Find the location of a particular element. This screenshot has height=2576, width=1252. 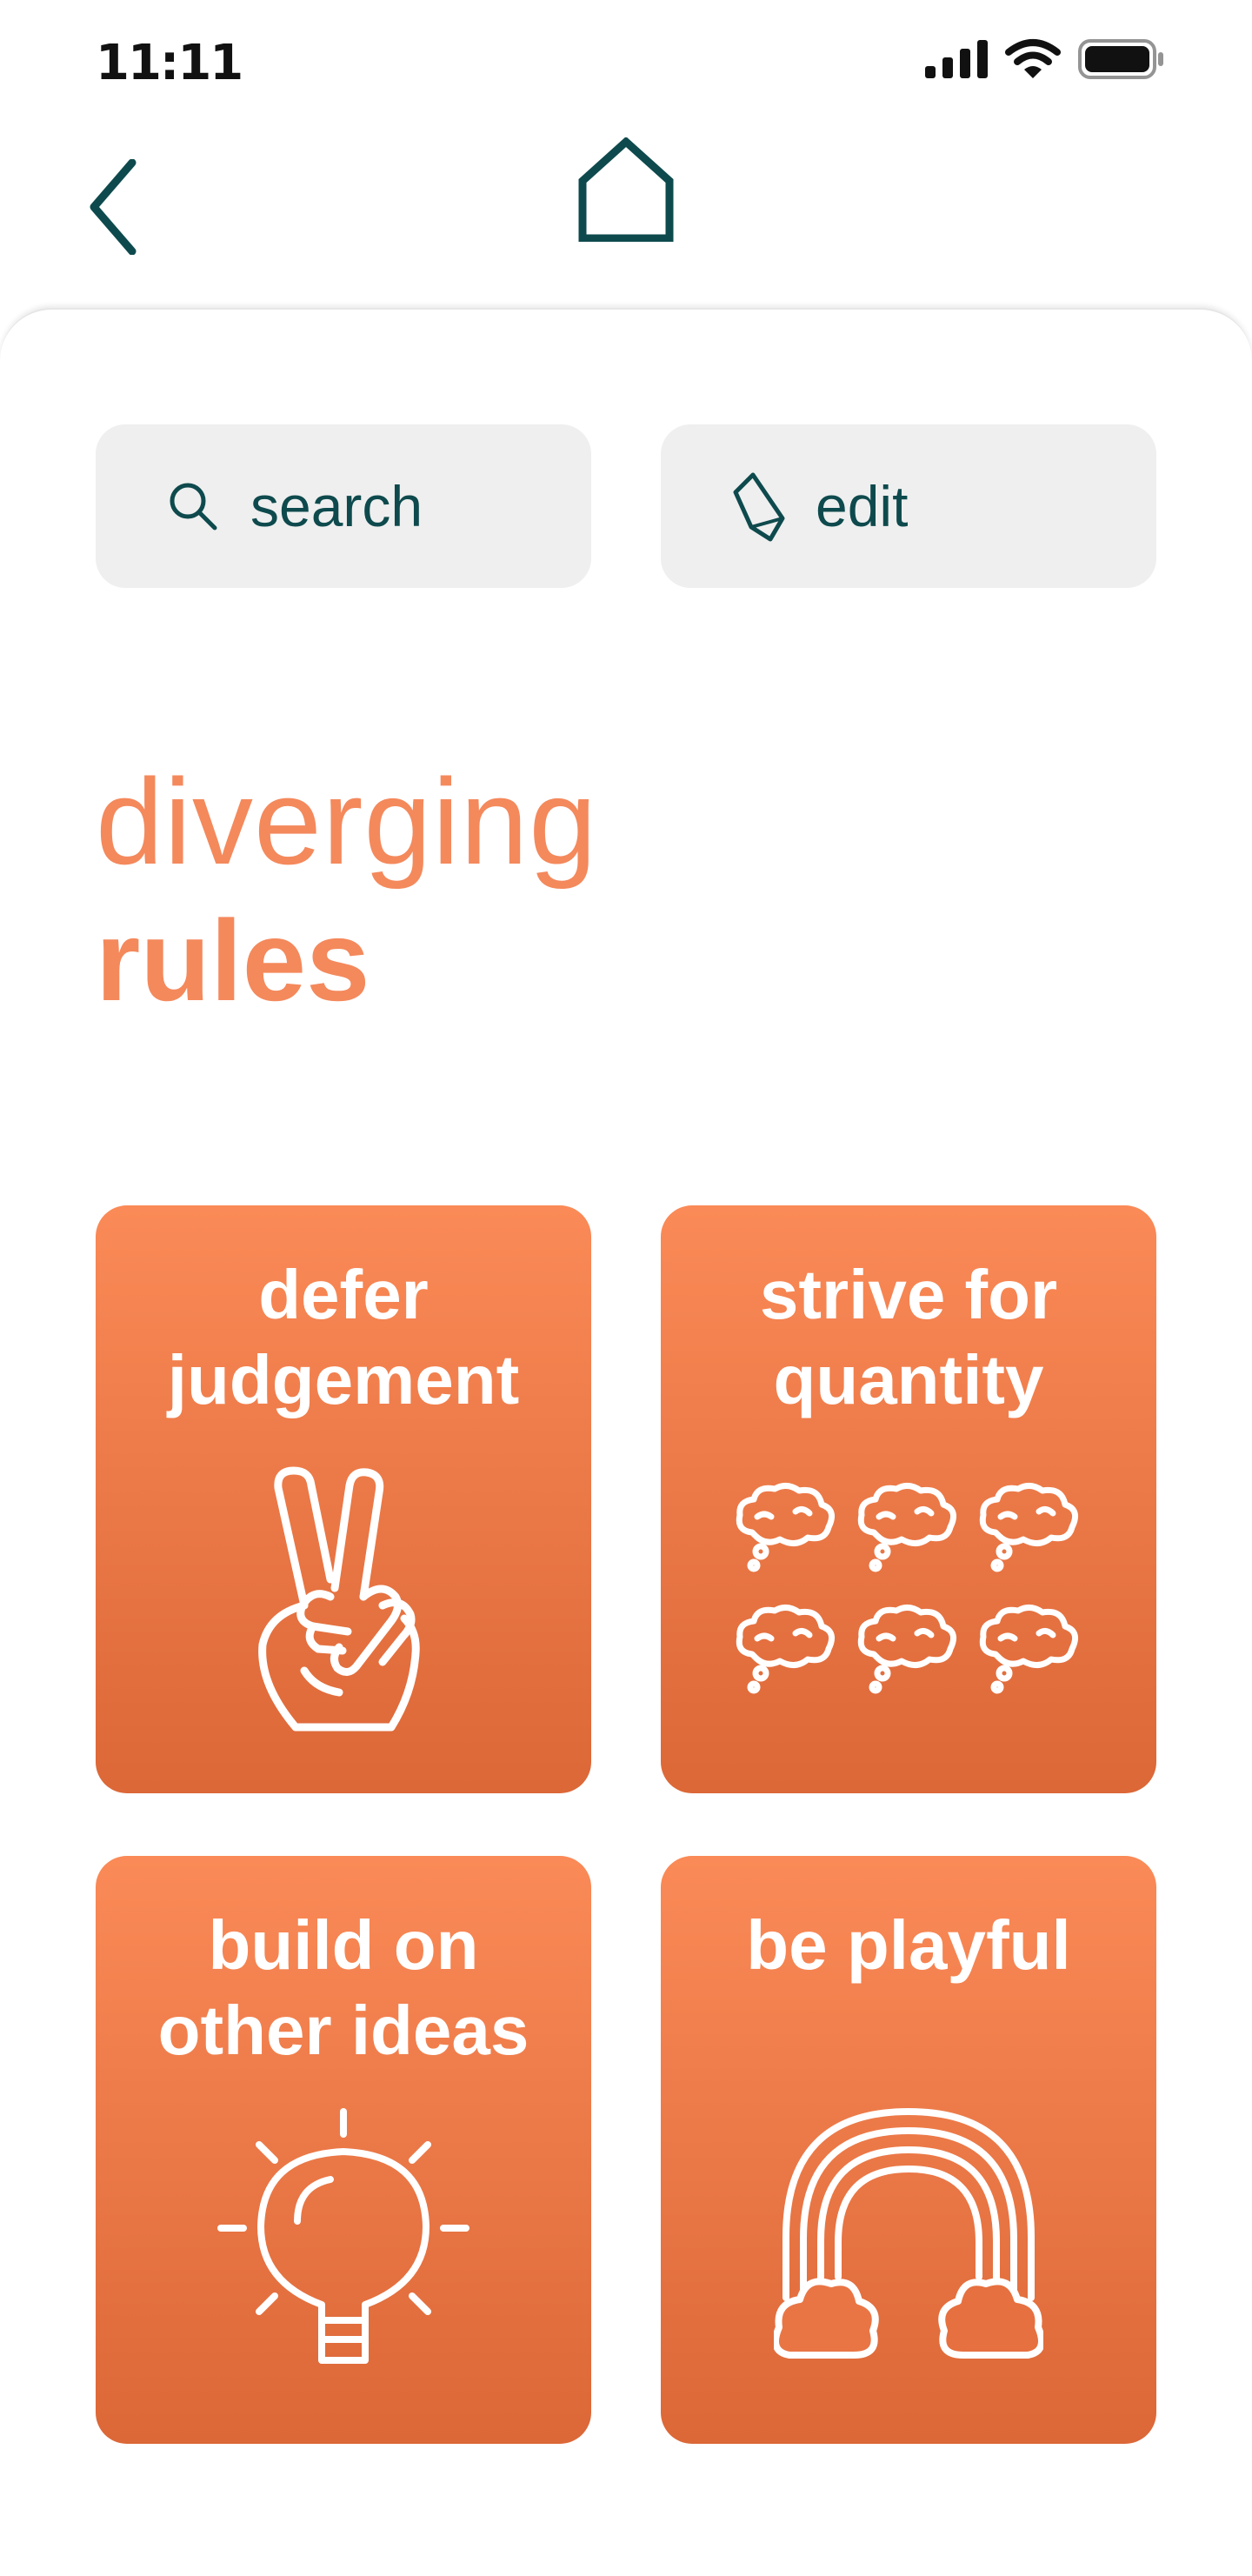

battery-icon is located at coordinates (1121, 61).